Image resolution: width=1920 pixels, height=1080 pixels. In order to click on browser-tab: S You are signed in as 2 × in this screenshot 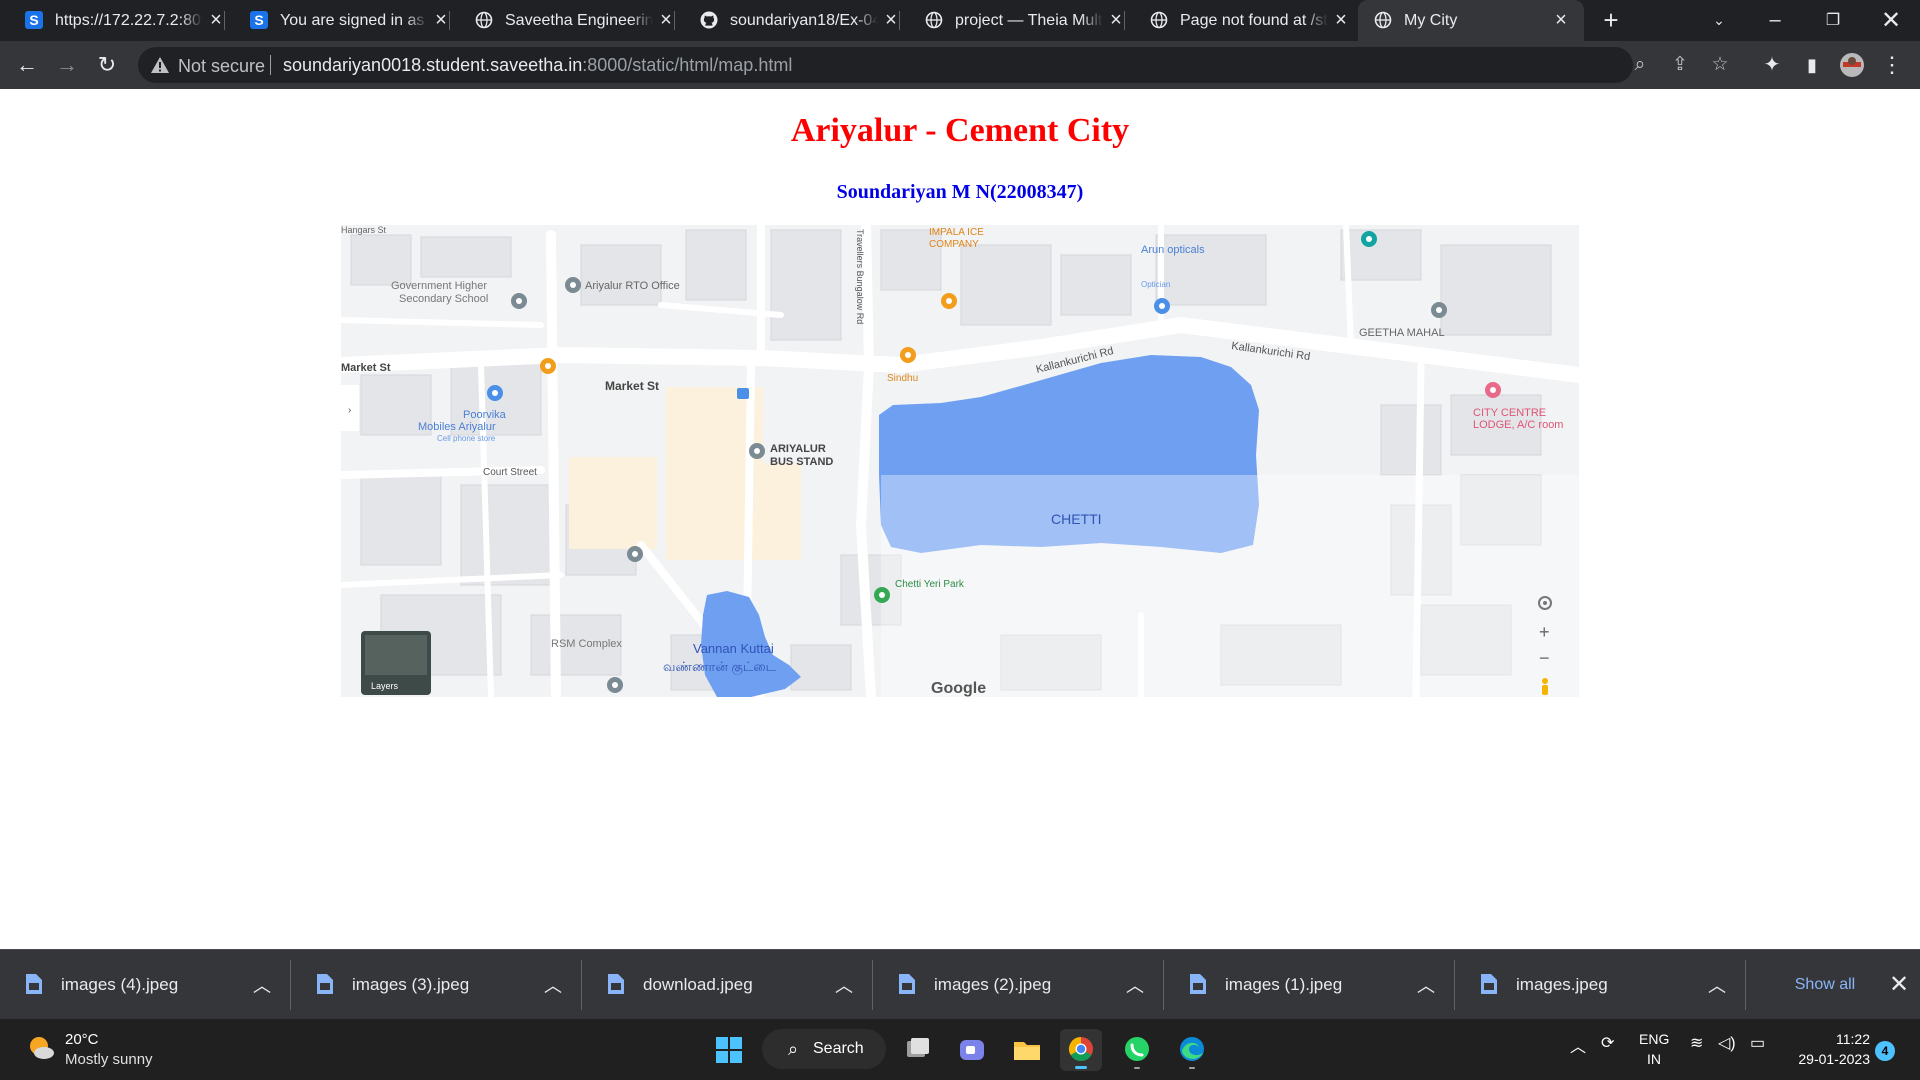, I will do `click(337, 20)`.